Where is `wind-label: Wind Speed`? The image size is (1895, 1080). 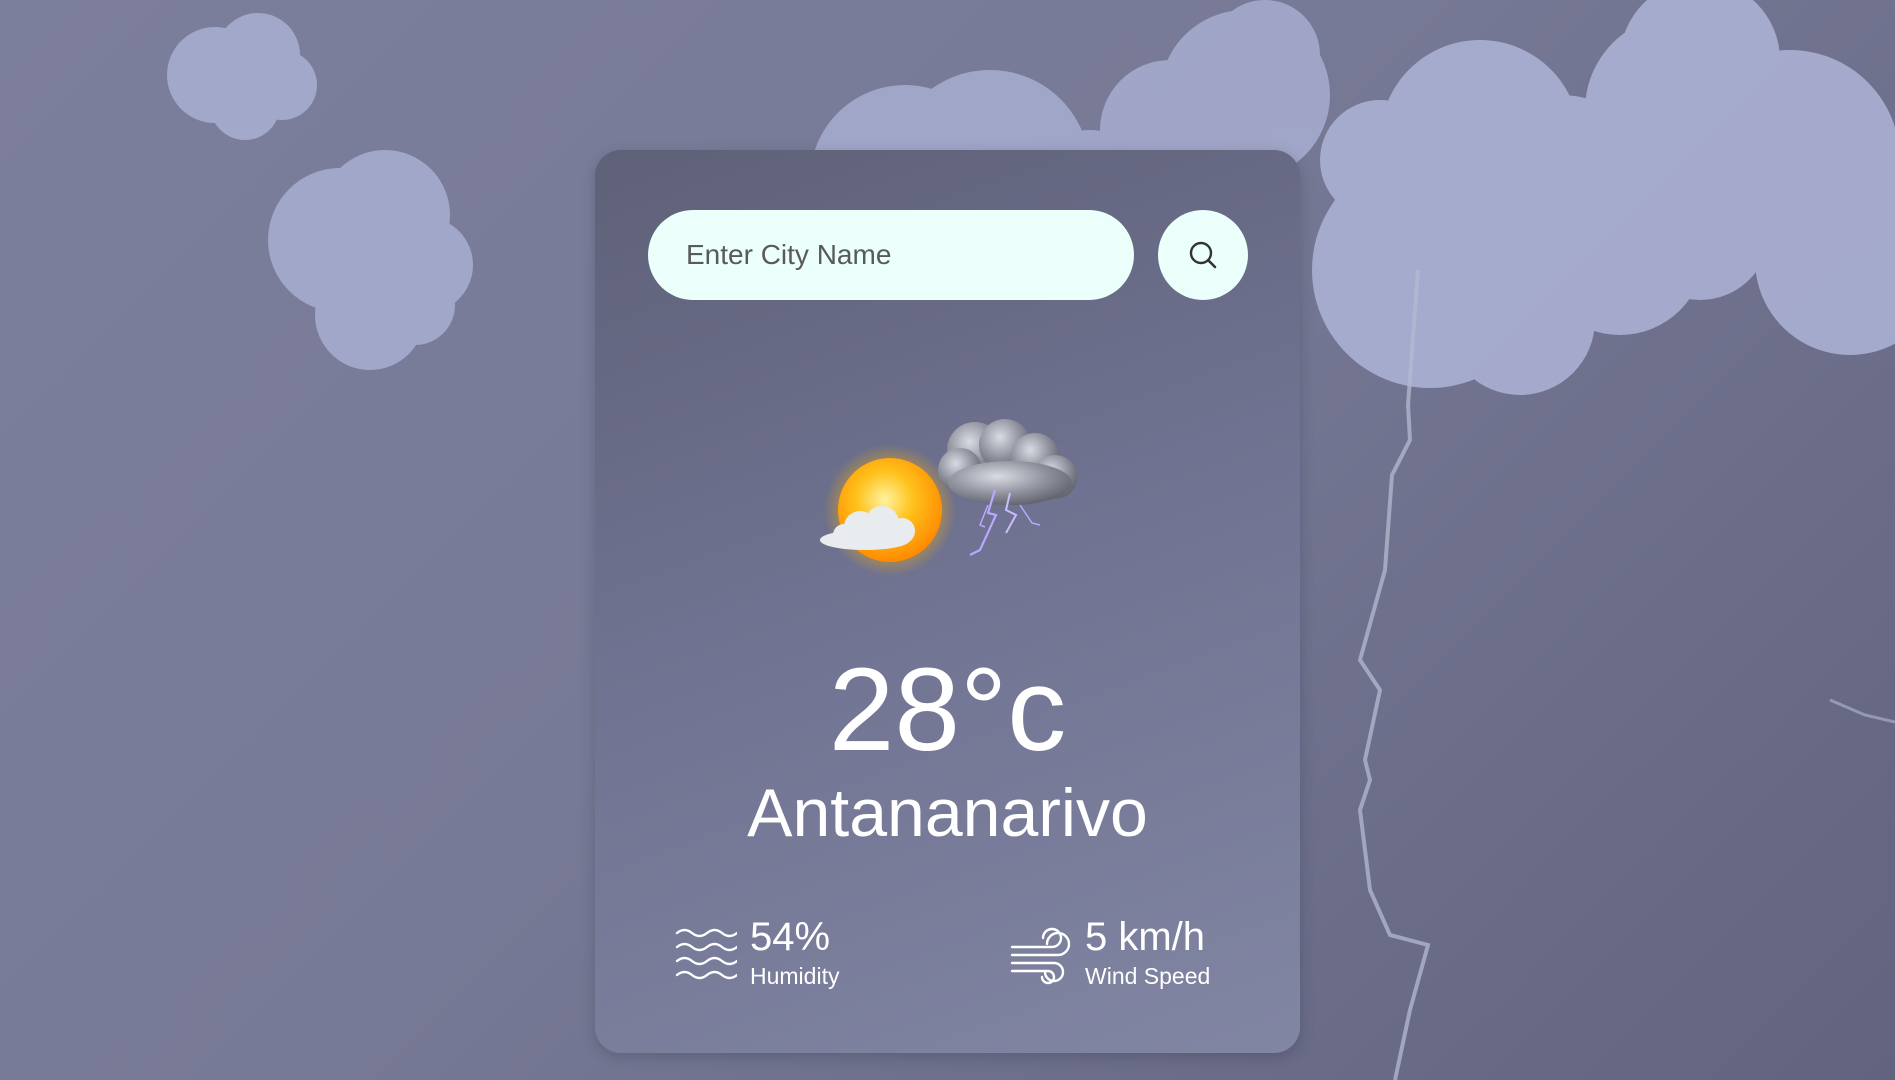
wind-label: Wind Speed is located at coordinates (1148, 976).